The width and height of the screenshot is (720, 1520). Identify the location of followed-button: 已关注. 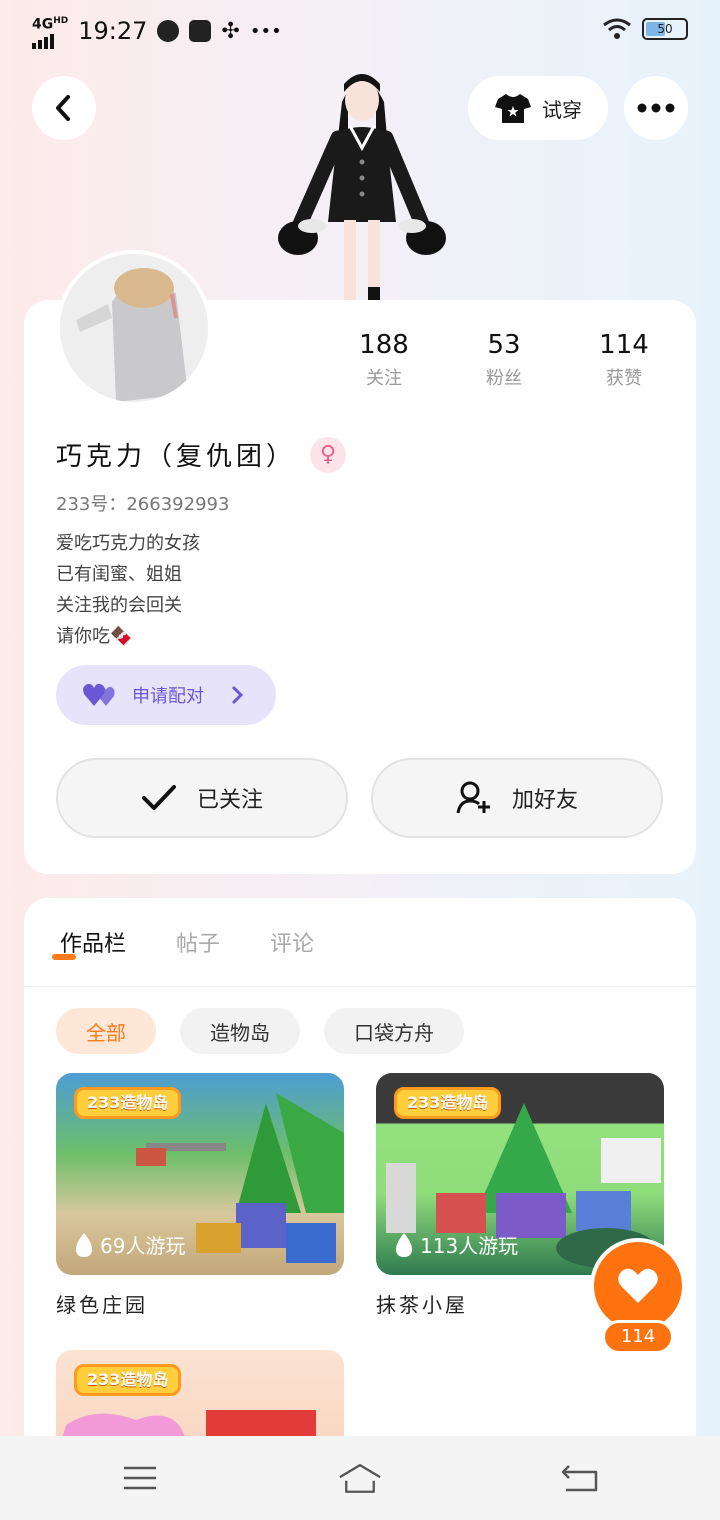
(202, 798).